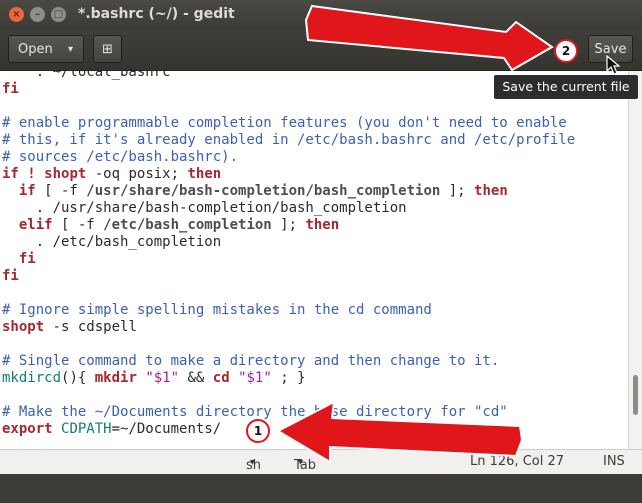  I want to click on callout-2-badge: 2, so click(566, 51).